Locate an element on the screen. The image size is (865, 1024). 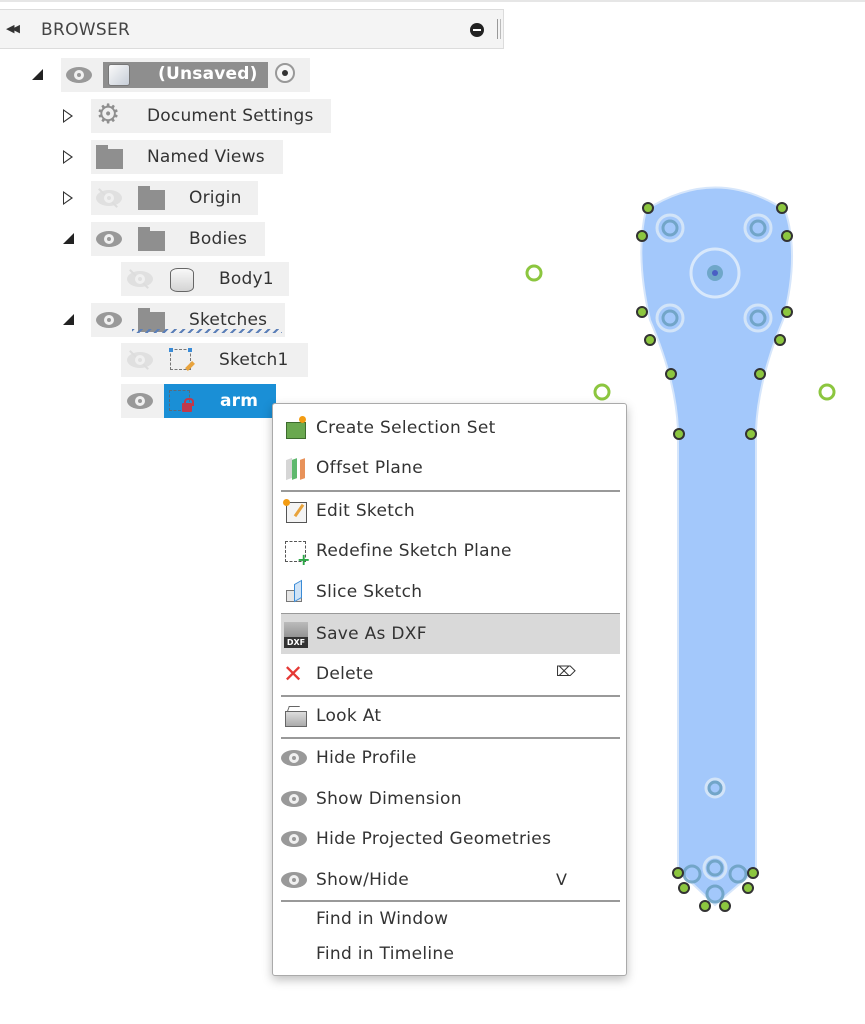
menu-item-look-at: Look At is located at coordinates (450, 716).